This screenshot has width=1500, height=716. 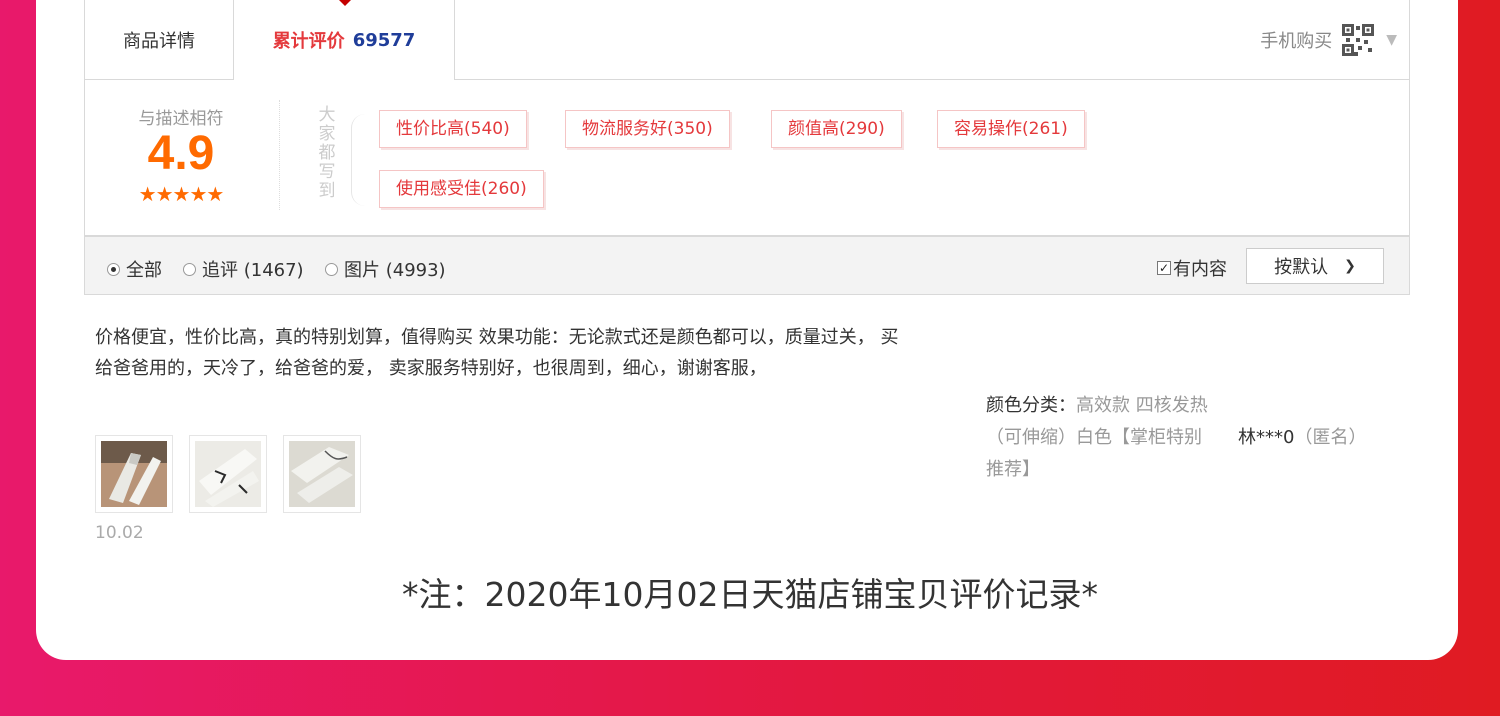 I want to click on filter-followup-radio: 追评 (1467), so click(x=243, y=269).